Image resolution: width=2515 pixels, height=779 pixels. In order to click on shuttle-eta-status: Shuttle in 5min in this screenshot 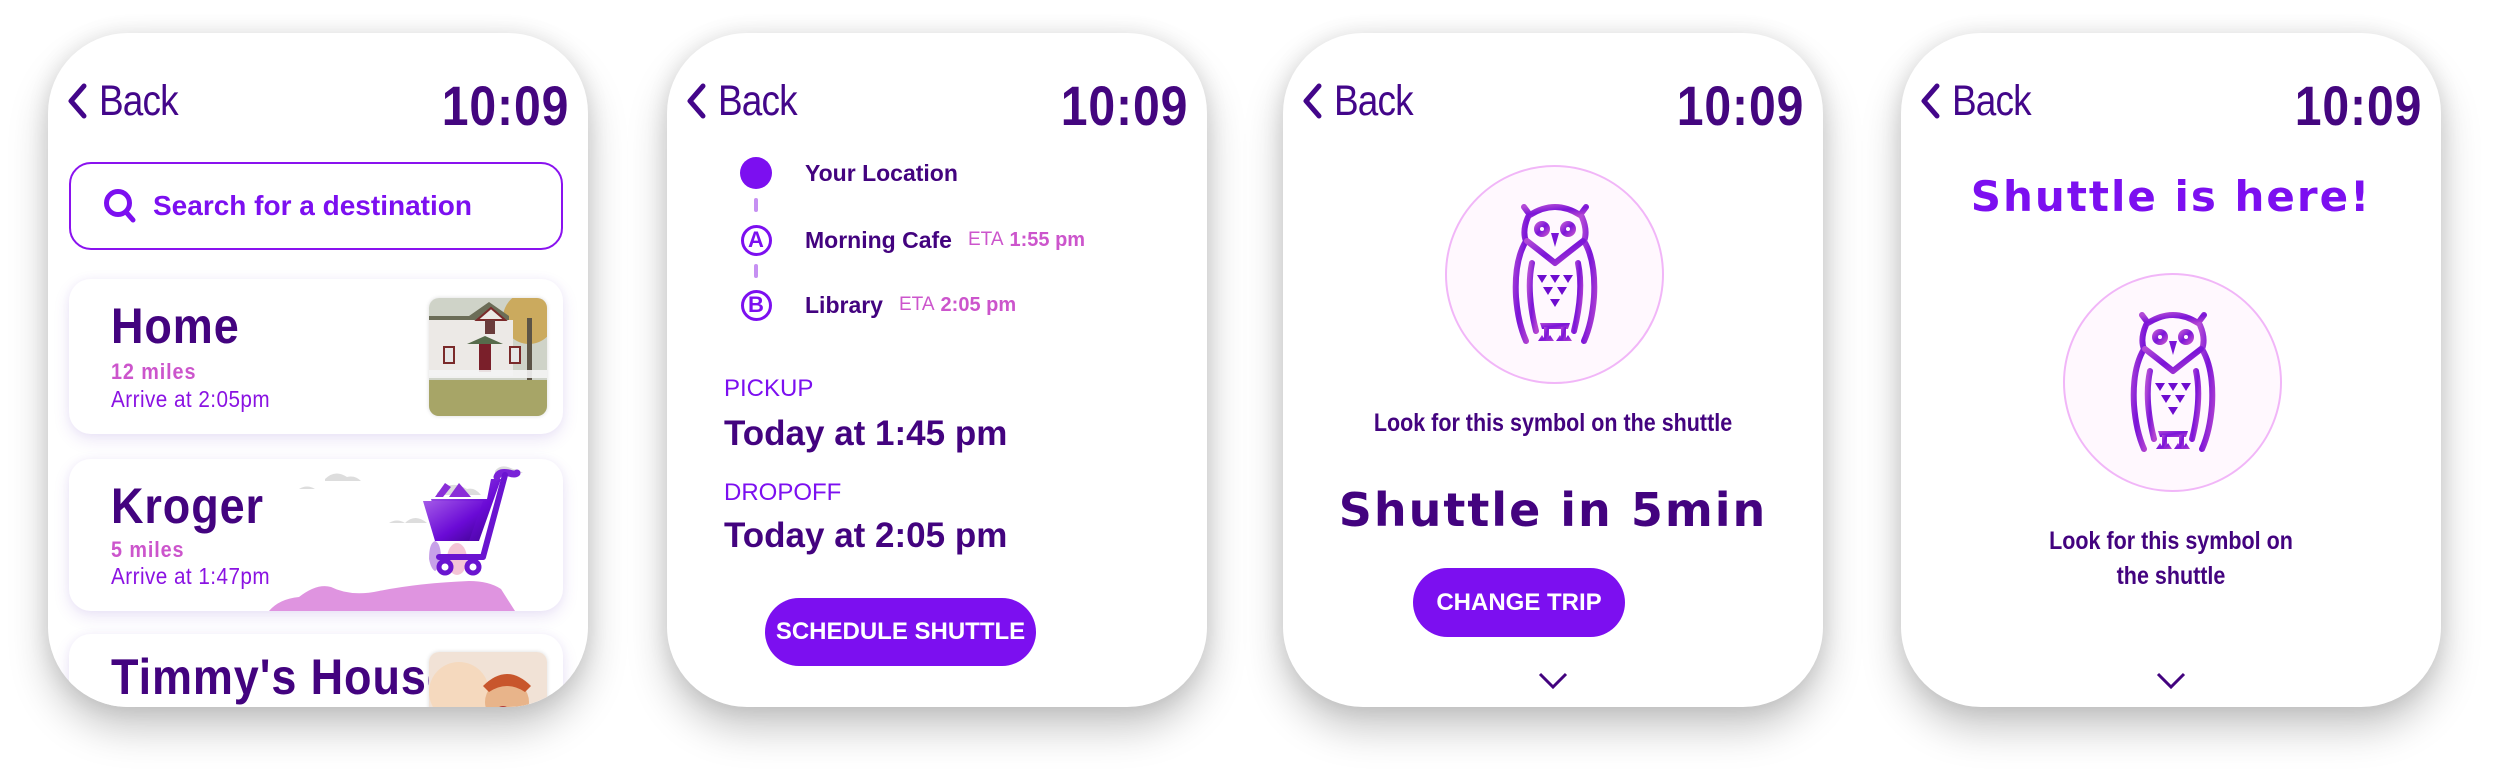, I will do `click(1553, 510)`.